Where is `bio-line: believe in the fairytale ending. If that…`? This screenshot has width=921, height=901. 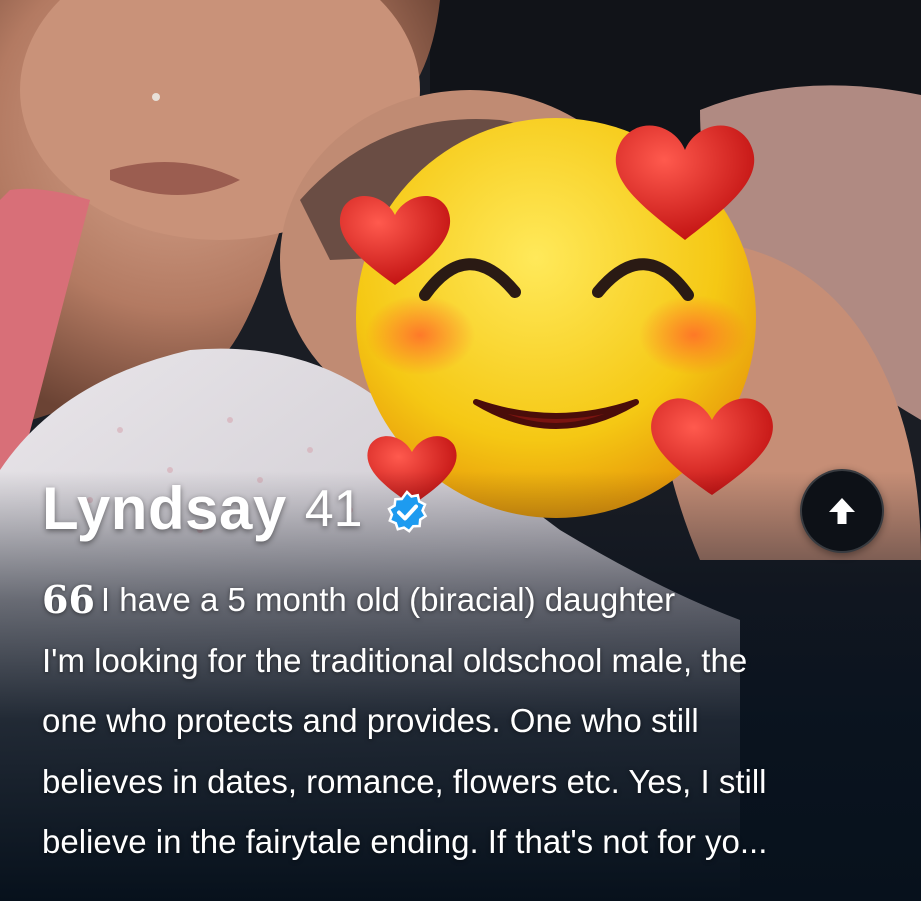
bio-line: believe in the fairytale ending. If that… is located at coordinates (405, 841).